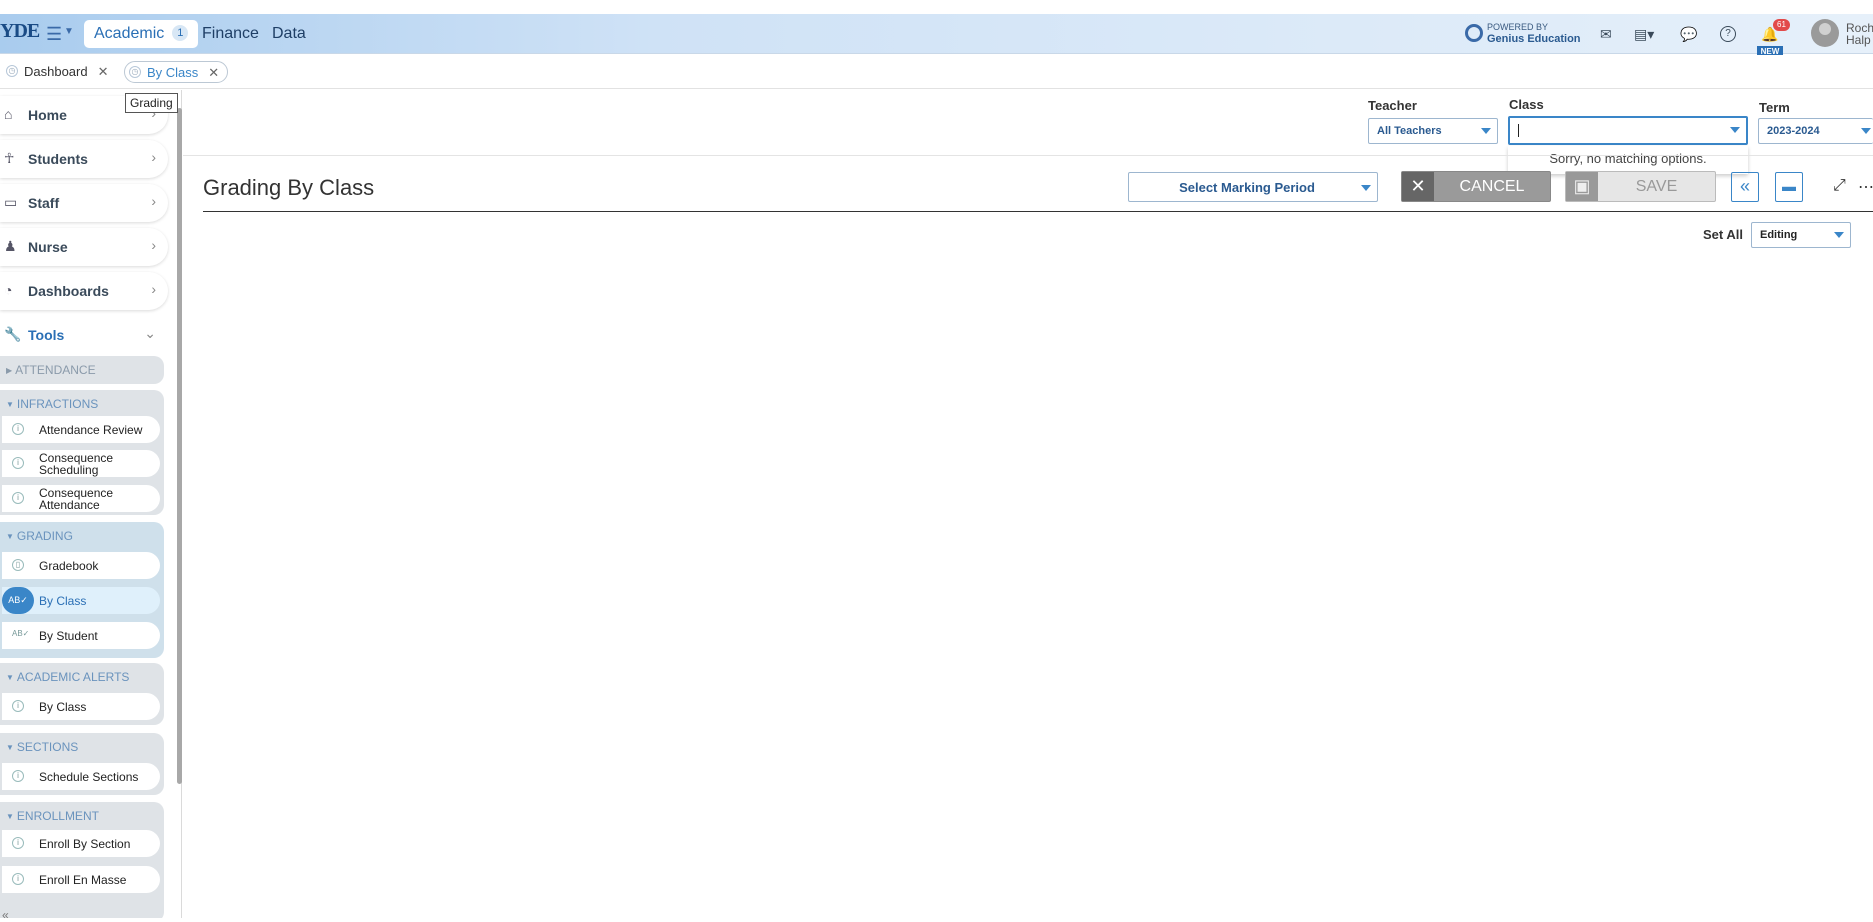 This screenshot has width=1873, height=922. I want to click on sidebar-item-alerts-by-class: i By Class, so click(81, 706).